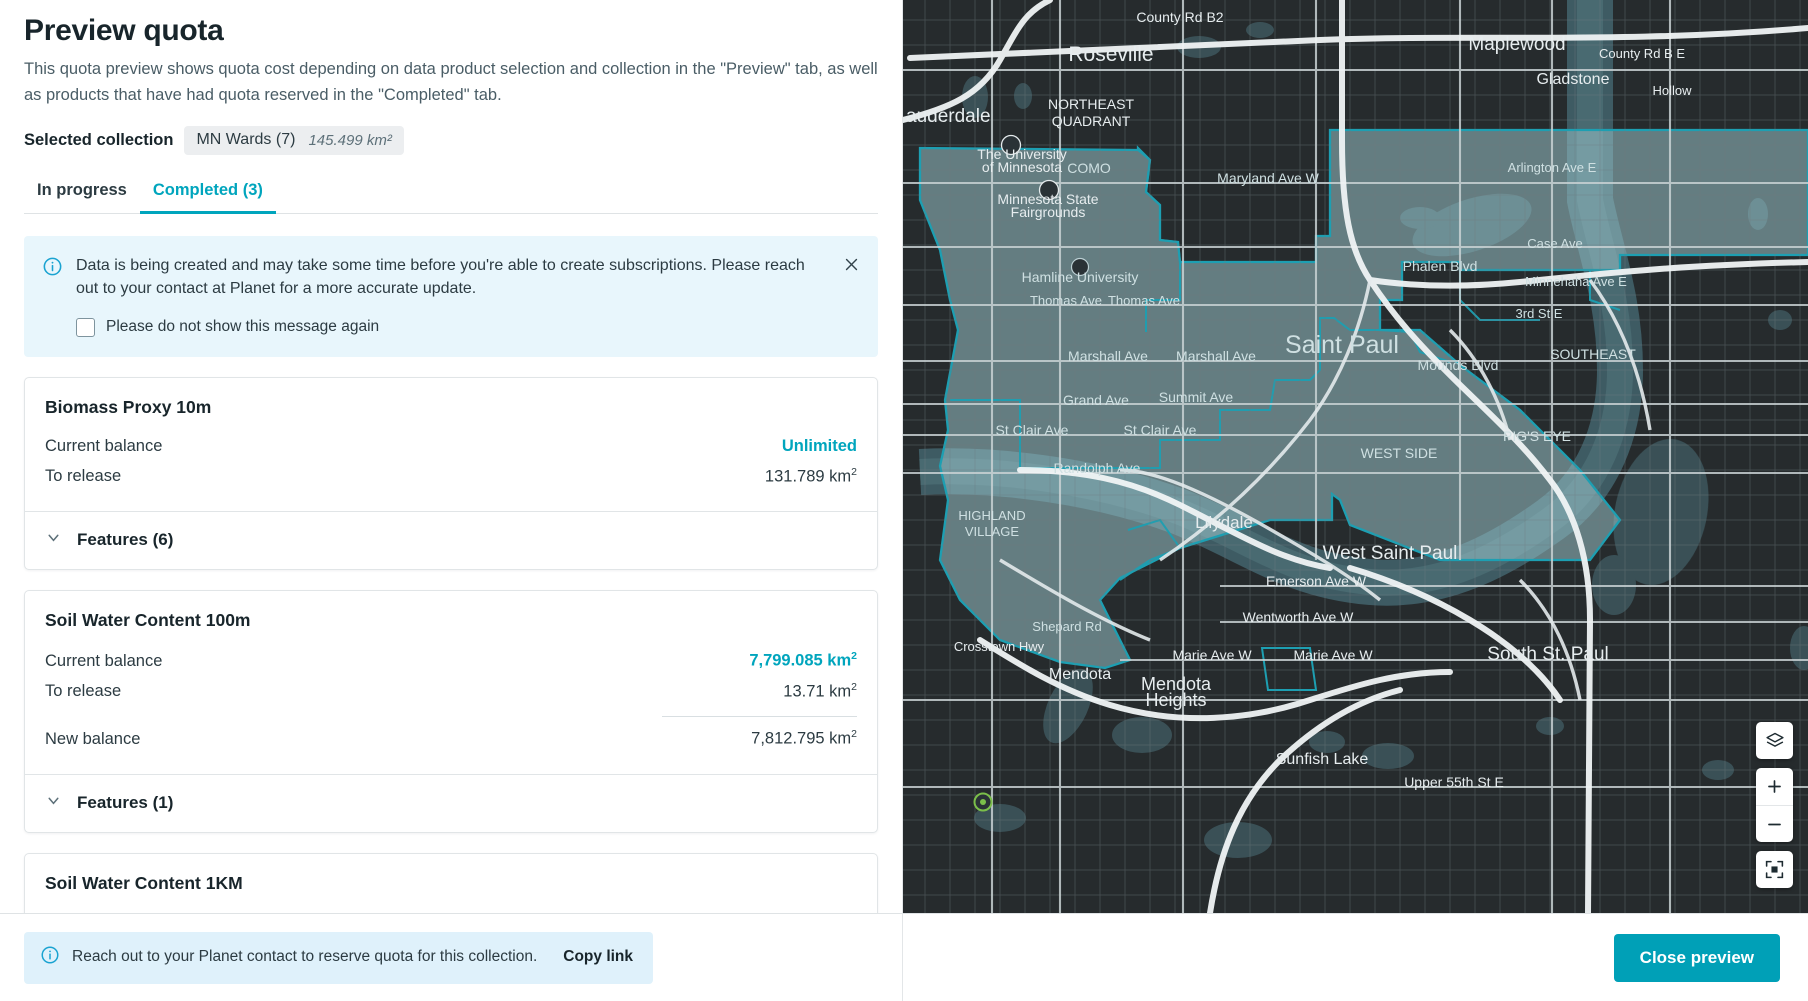  I want to click on features-toggle: Features (1), so click(451, 802).